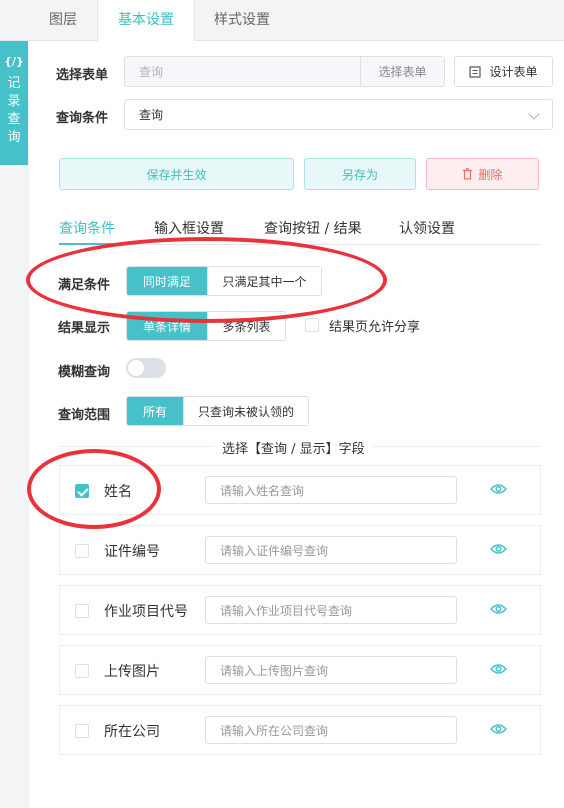 The width and height of the screenshot is (564, 808). I want to click on query-scope-toggle: 所有 只查询未被认领的, so click(217, 411).